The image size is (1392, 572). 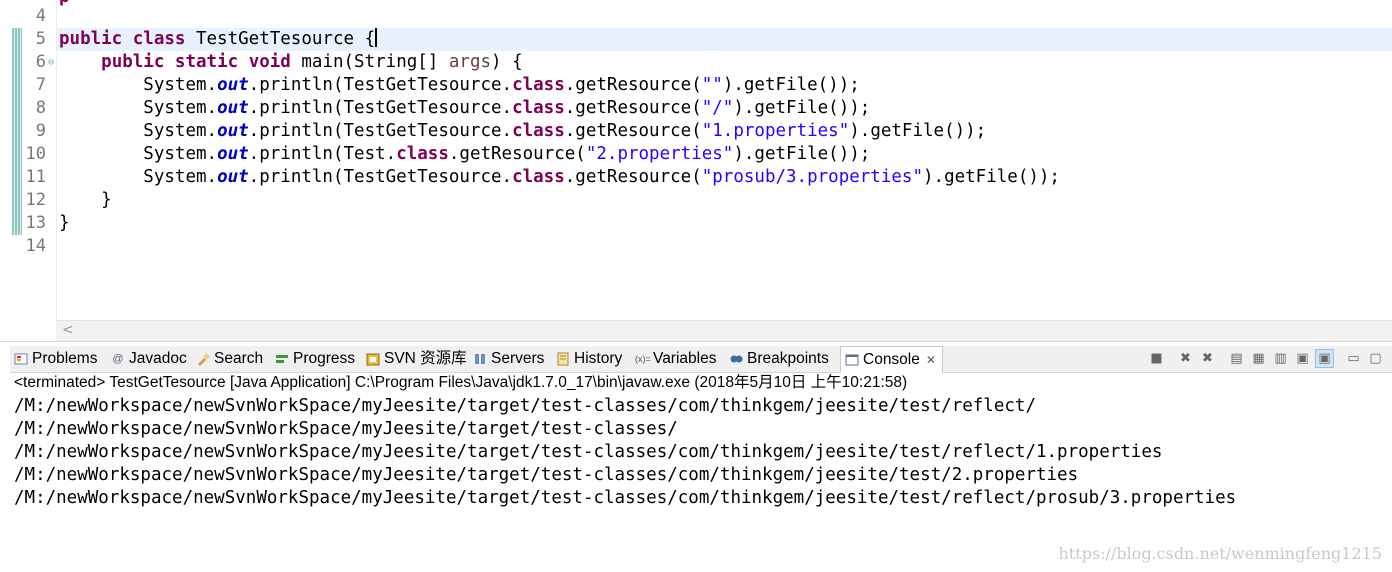 I want to click on console-icon, so click(x=852, y=360).